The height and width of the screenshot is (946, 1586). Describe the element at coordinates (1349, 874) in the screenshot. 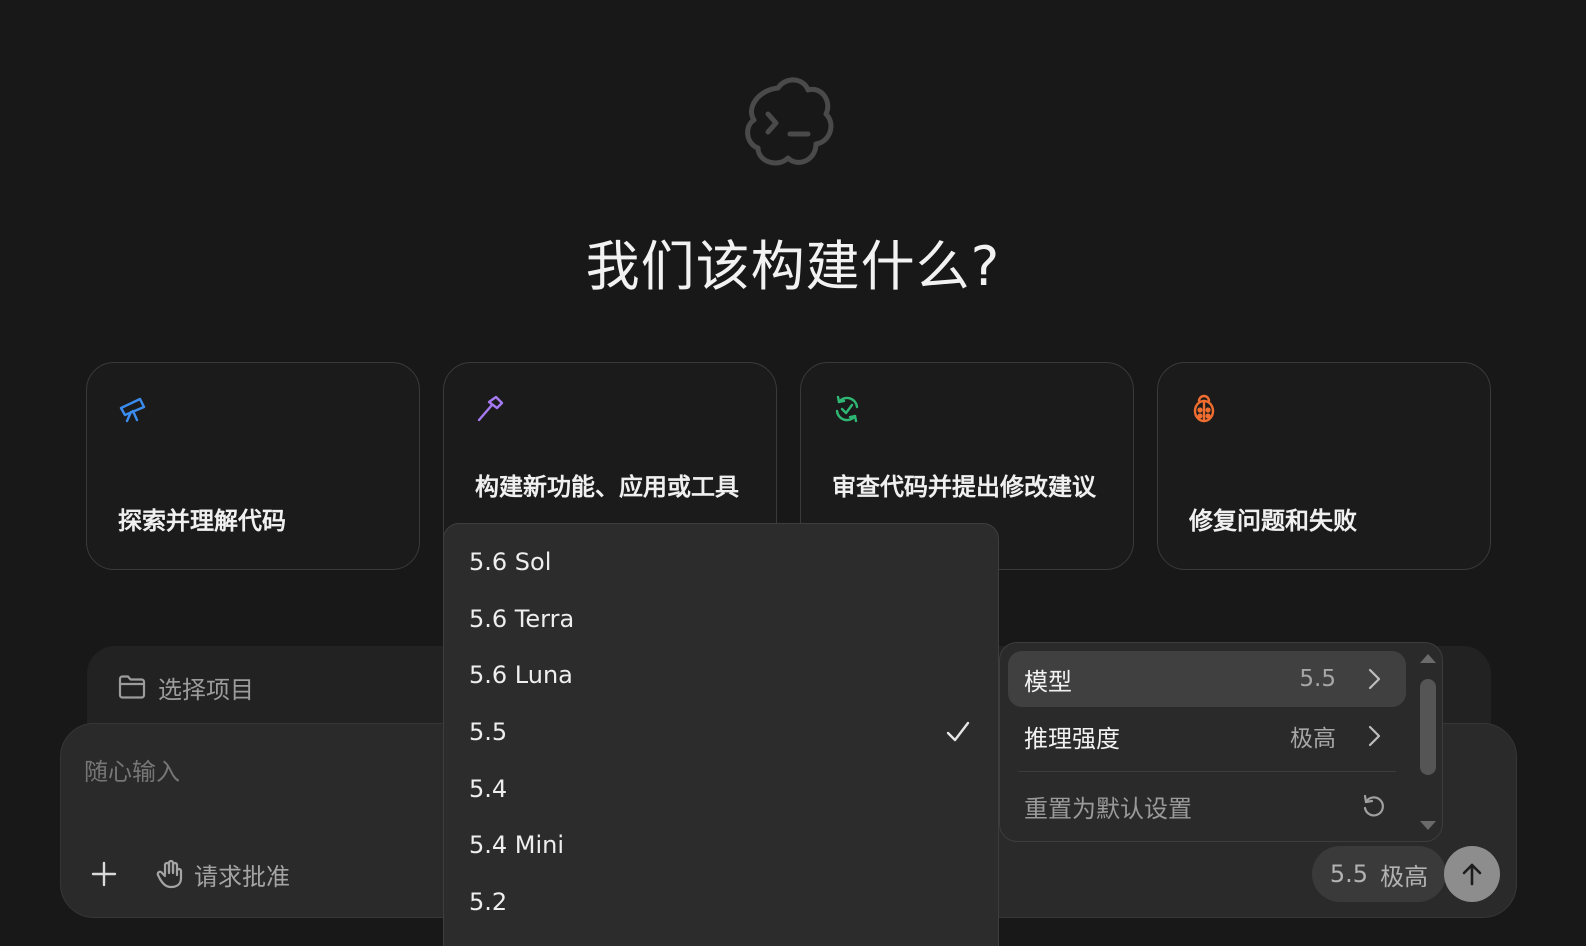

I see `chip-model-value: 5.5` at that location.